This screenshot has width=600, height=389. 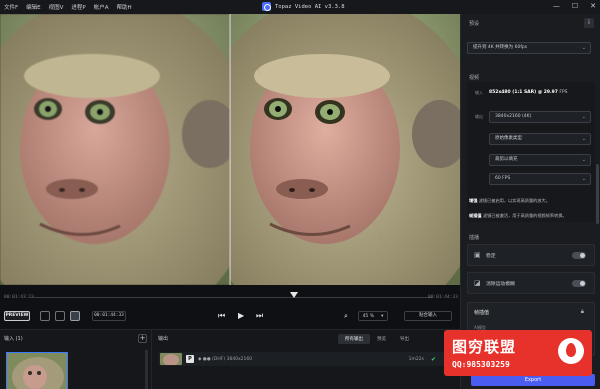 What do you see at coordinates (518, 353) in the screenshot?
I see `watermark-badge: 图穷联盟 QQ:985303259` at bounding box center [518, 353].